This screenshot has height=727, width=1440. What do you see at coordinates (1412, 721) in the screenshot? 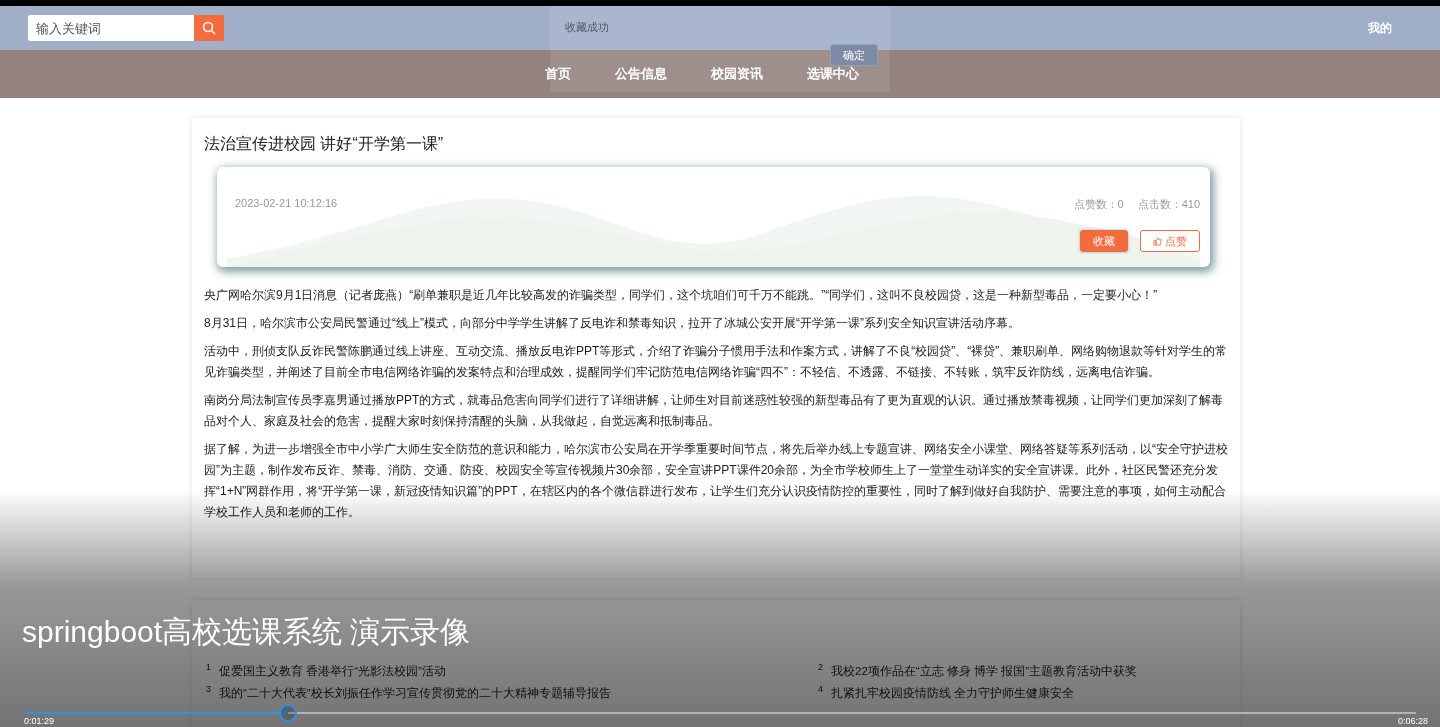
I see `total-time: 0:06:28` at bounding box center [1412, 721].